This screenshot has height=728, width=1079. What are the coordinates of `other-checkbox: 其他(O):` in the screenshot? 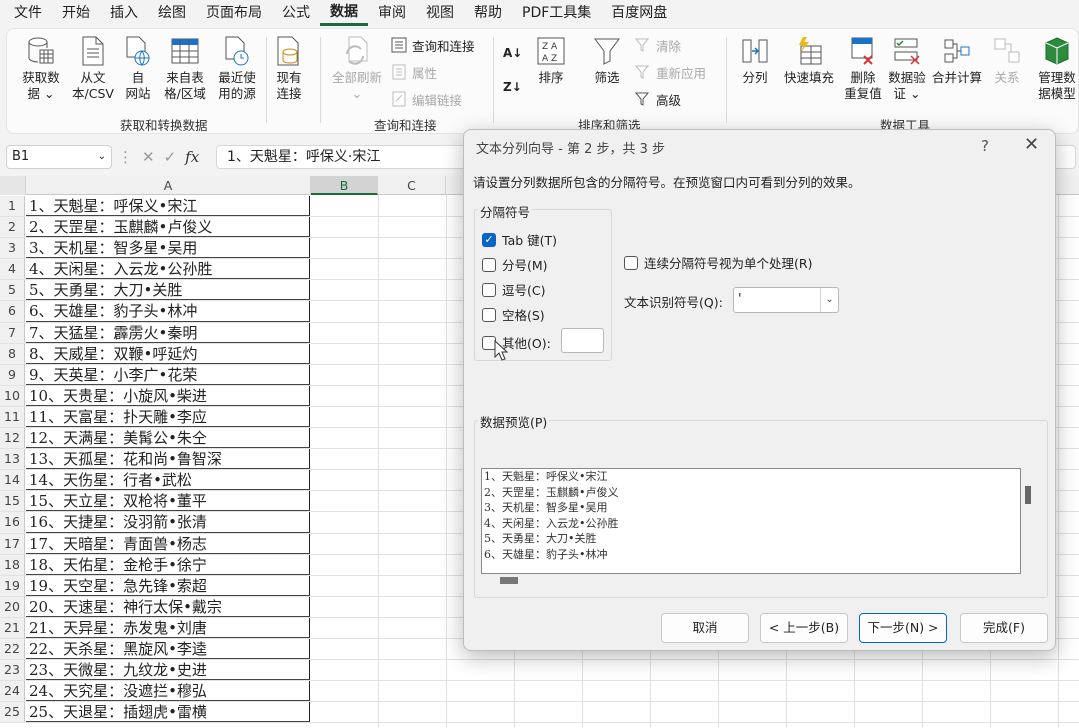 It's located at (516, 342).